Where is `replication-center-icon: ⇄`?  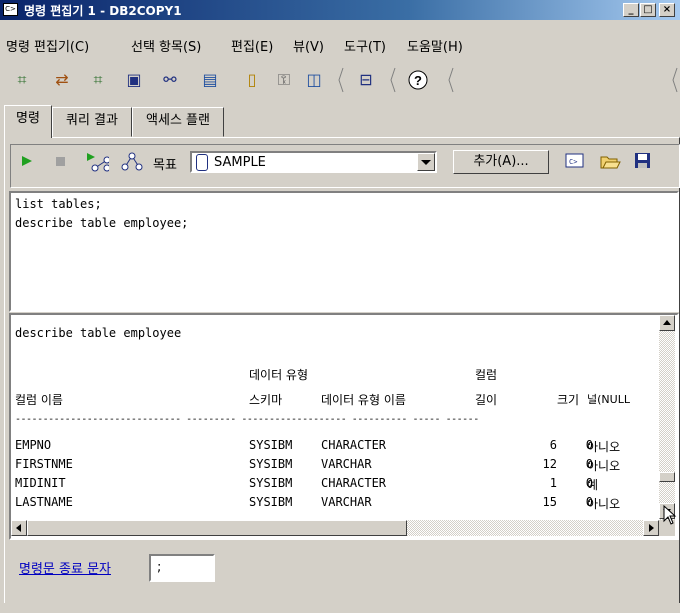 replication-center-icon: ⇄ is located at coordinates (62, 80).